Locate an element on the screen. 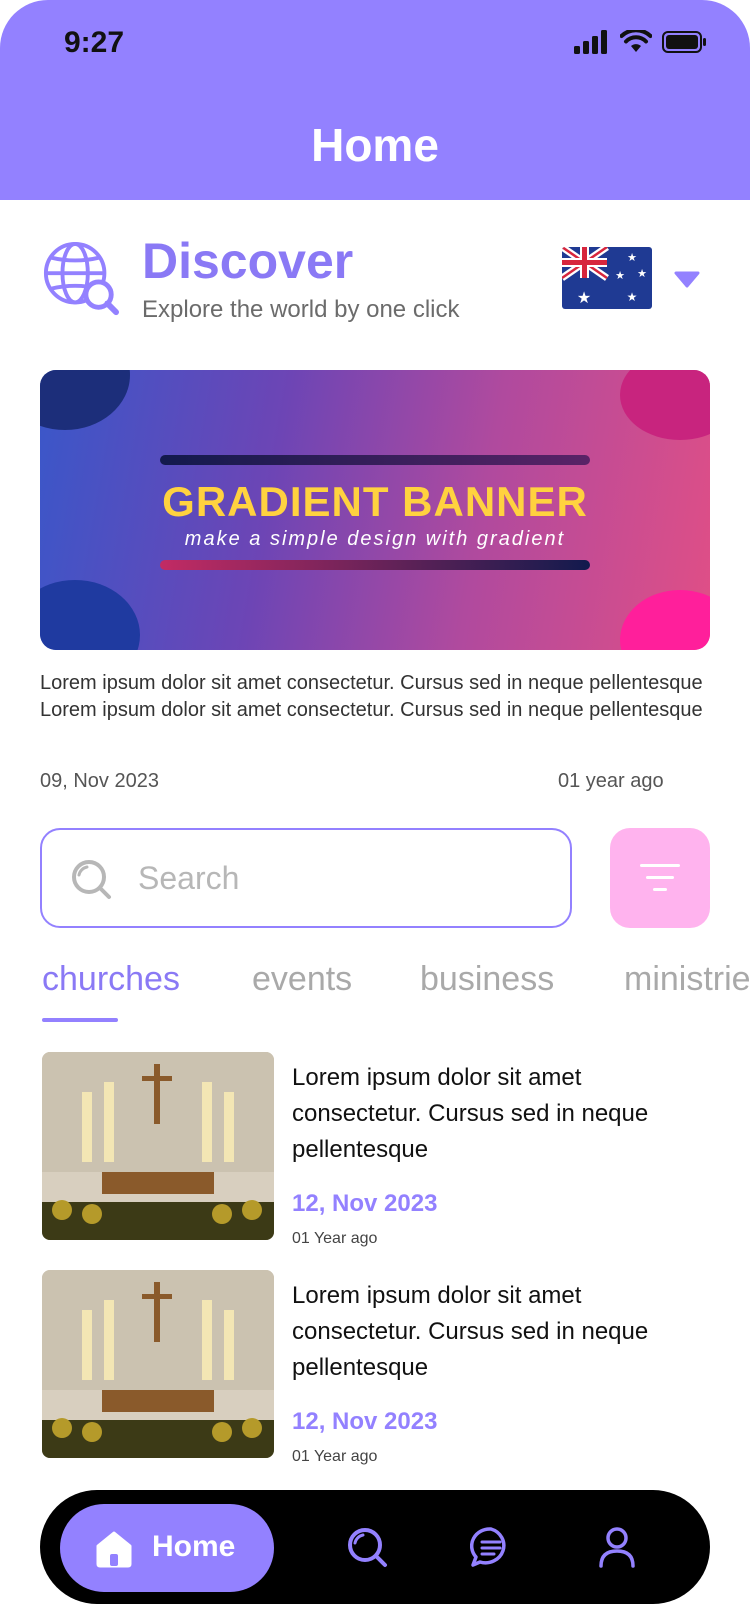 This screenshot has height=1624, width=750. search-input is located at coordinates (338, 878).